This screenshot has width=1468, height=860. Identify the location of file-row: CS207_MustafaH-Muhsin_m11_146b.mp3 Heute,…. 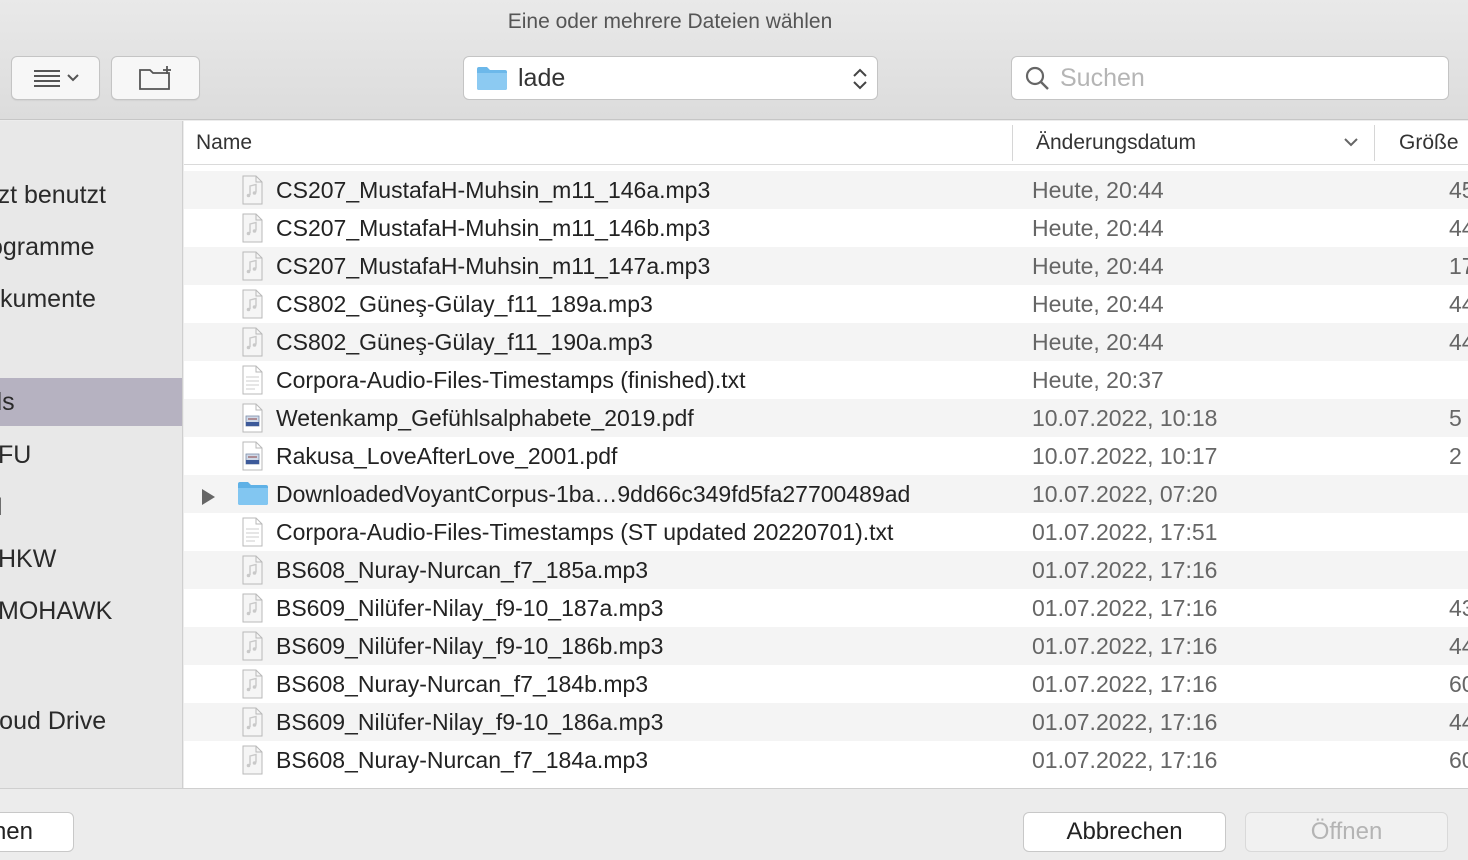
(826, 228).